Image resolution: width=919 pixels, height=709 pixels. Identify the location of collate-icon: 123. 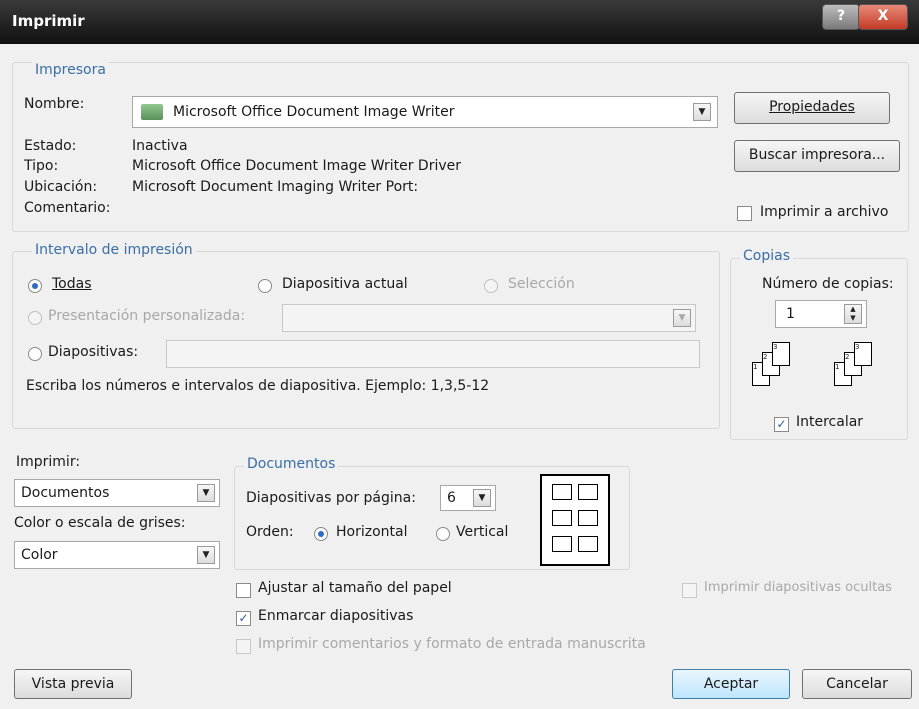
(784, 368).